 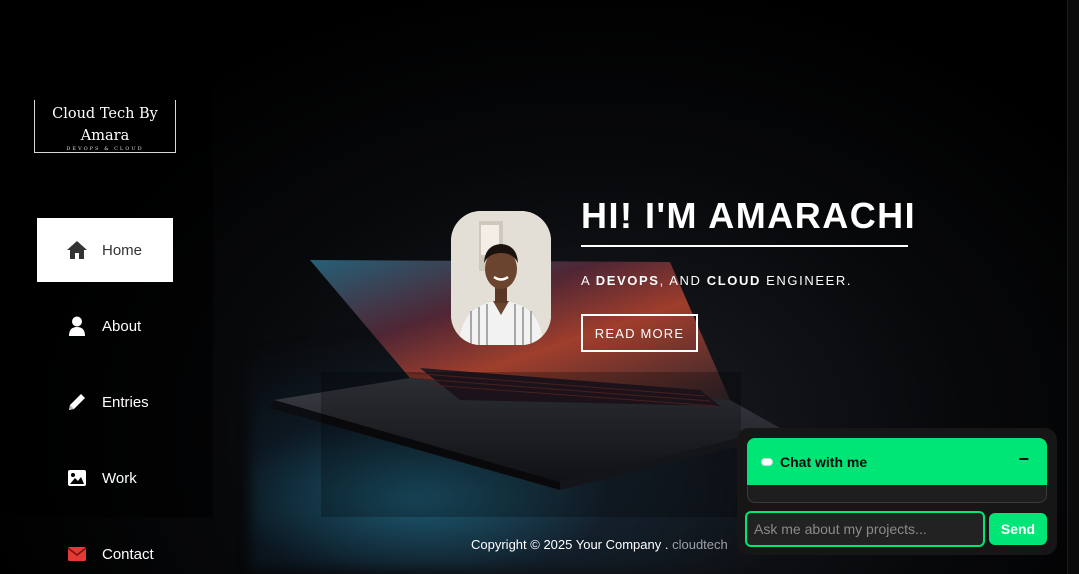 I want to click on profile-photo, so click(x=501, y=278).